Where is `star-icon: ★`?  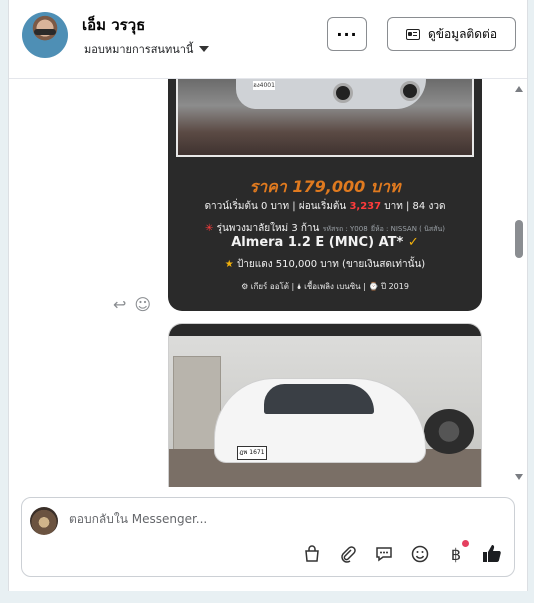
star-icon: ★ is located at coordinates (229, 264).